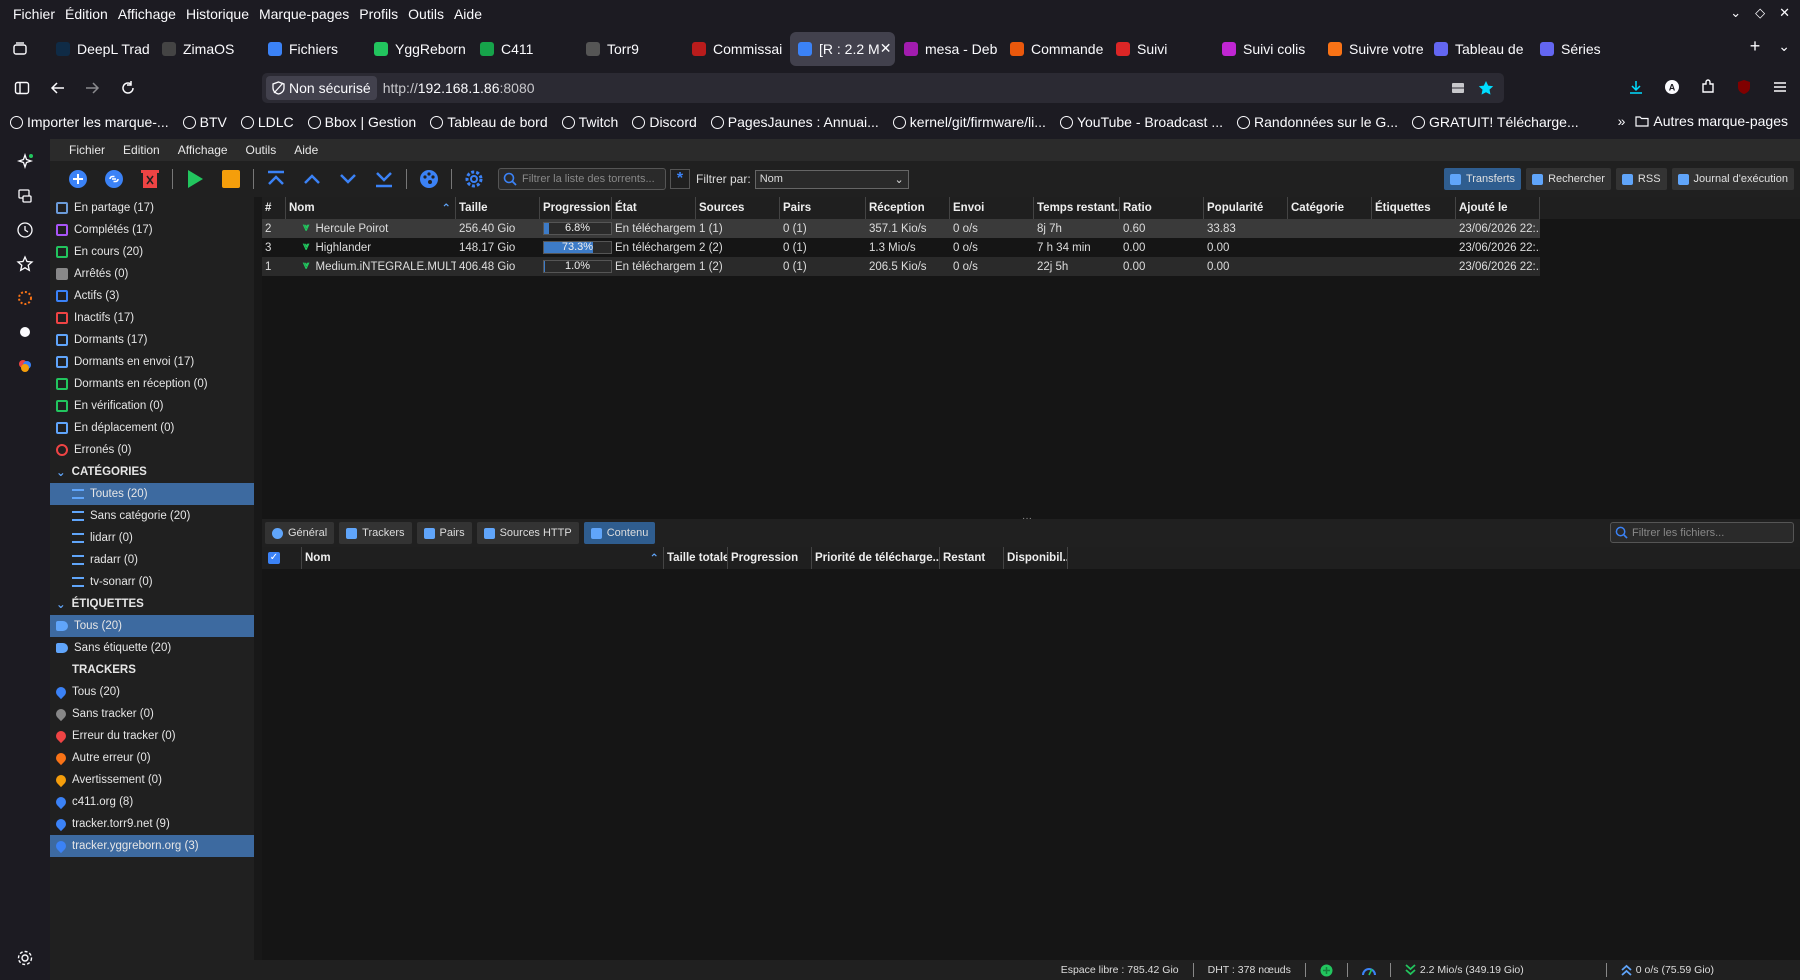  Describe the element at coordinates (1711, 121) in the screenshot. I see `other-bookmarks: Autres marque-pages` at that location.